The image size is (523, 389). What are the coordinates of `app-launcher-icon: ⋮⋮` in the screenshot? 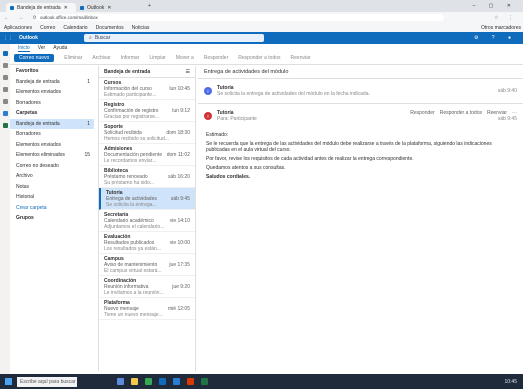 It's located at (8, 38).